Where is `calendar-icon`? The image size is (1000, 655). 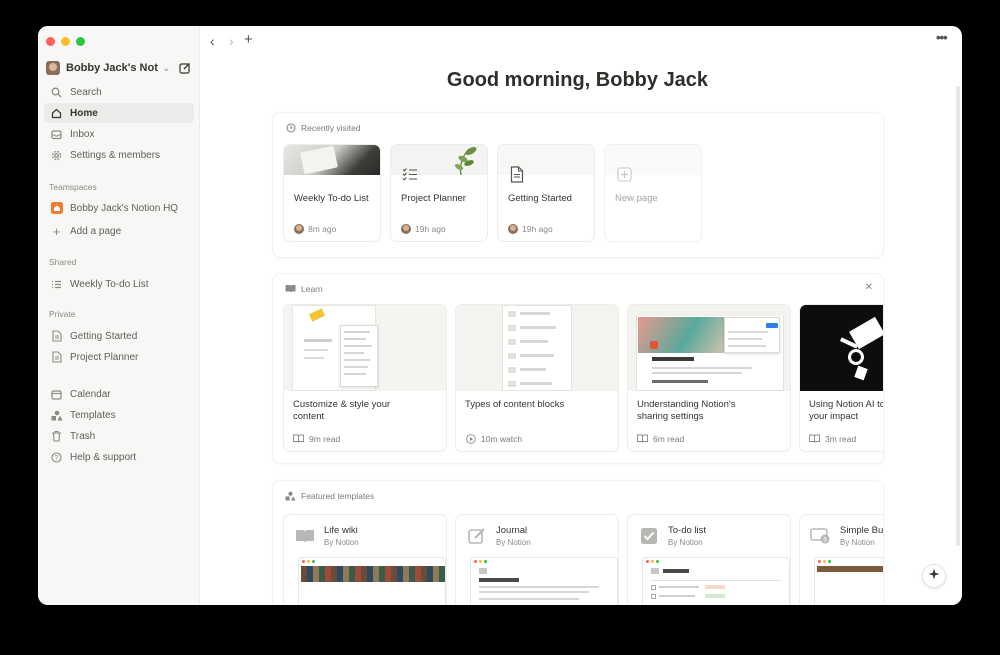 calendar-icon is located at coordinates (56, 394).